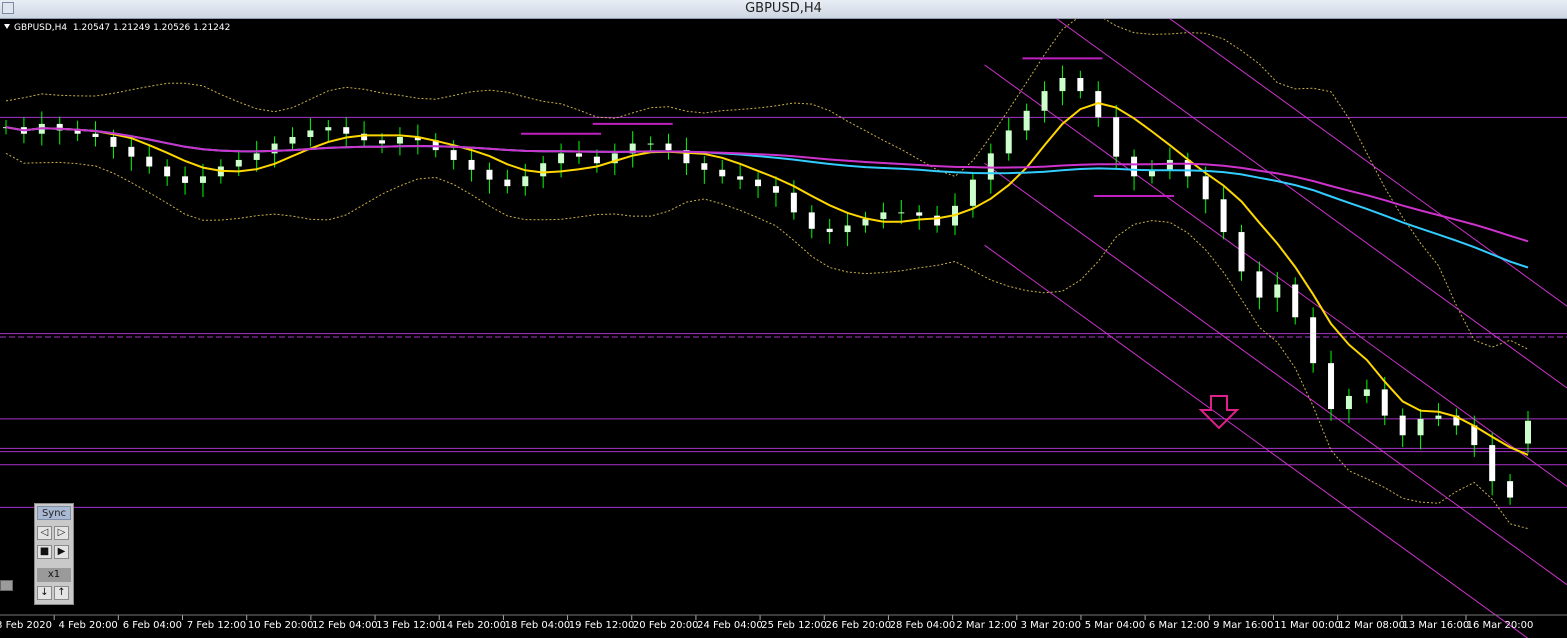 The image size is (1567, 638). I want to click on window-titlebar: GBPUSD,H4, so click(783, 9).